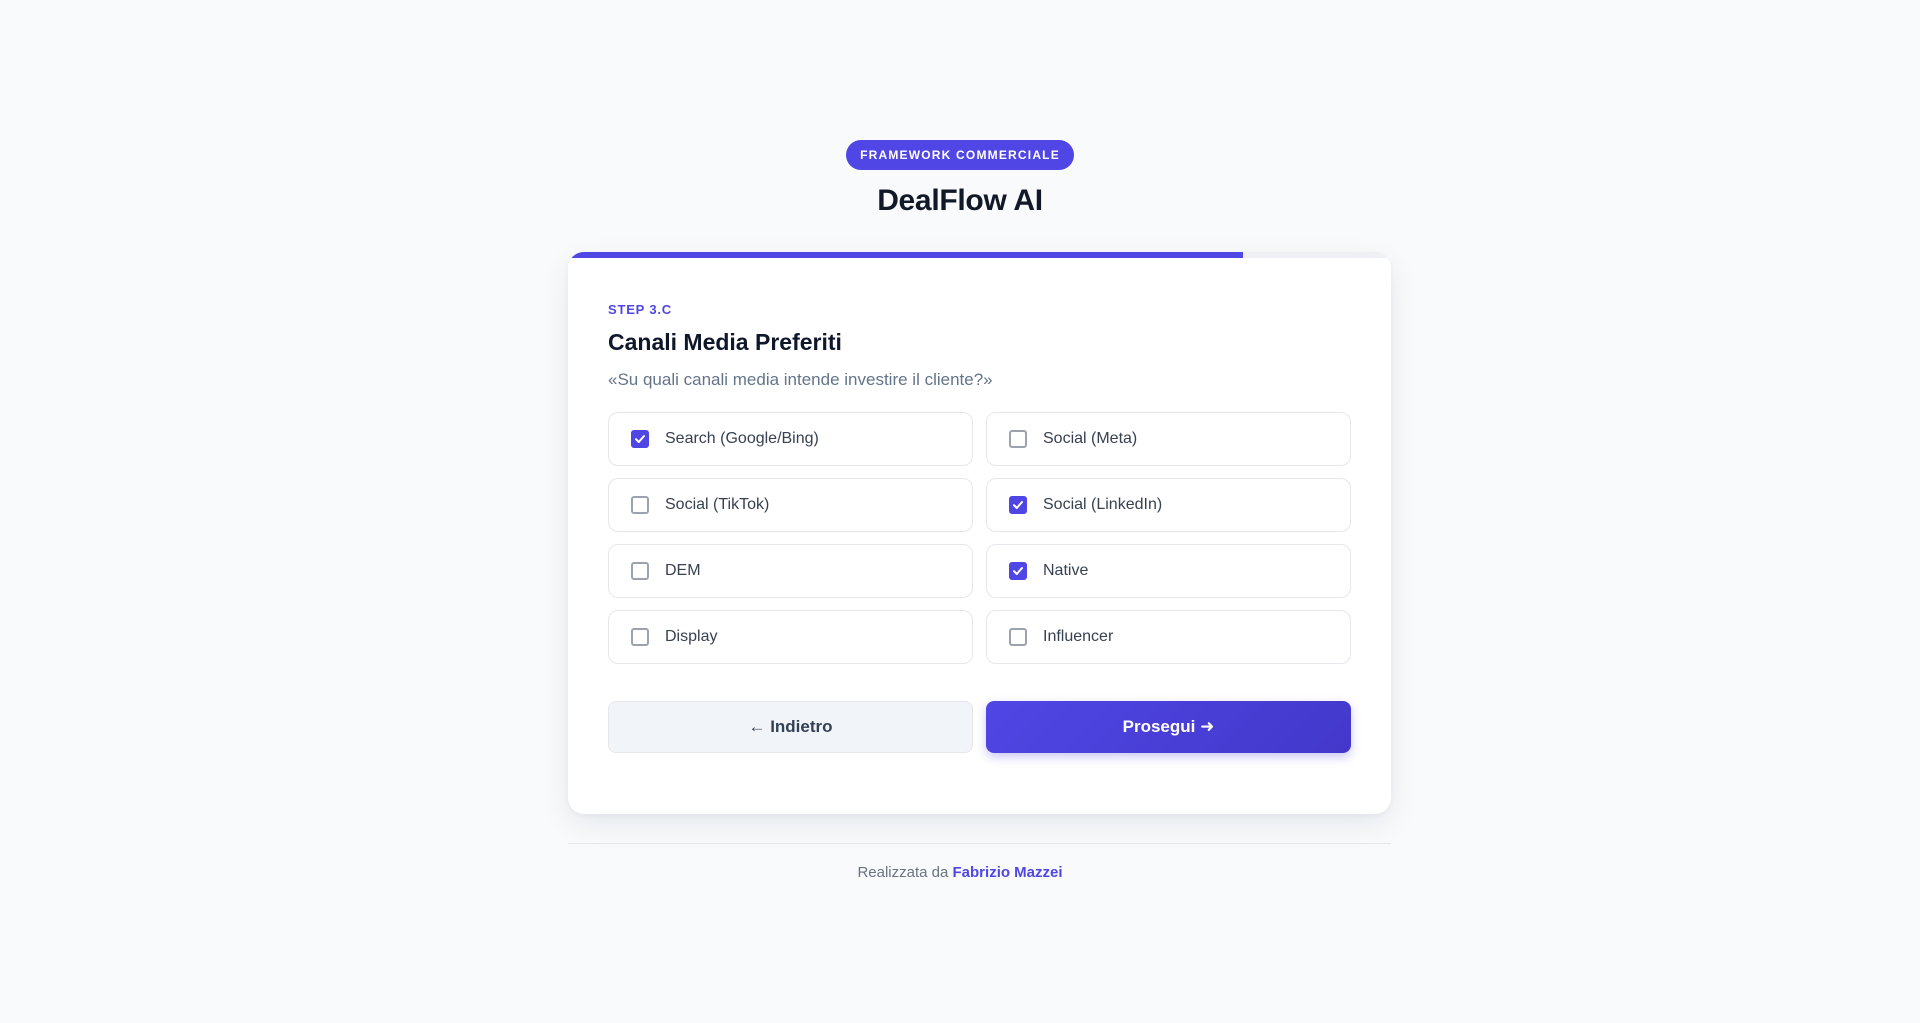  What do you see at coordinates (1008, 872) in the screenshot?
I see `footer-author-link: Fabrizio Mazzei` at bounding box center [1008, 872].